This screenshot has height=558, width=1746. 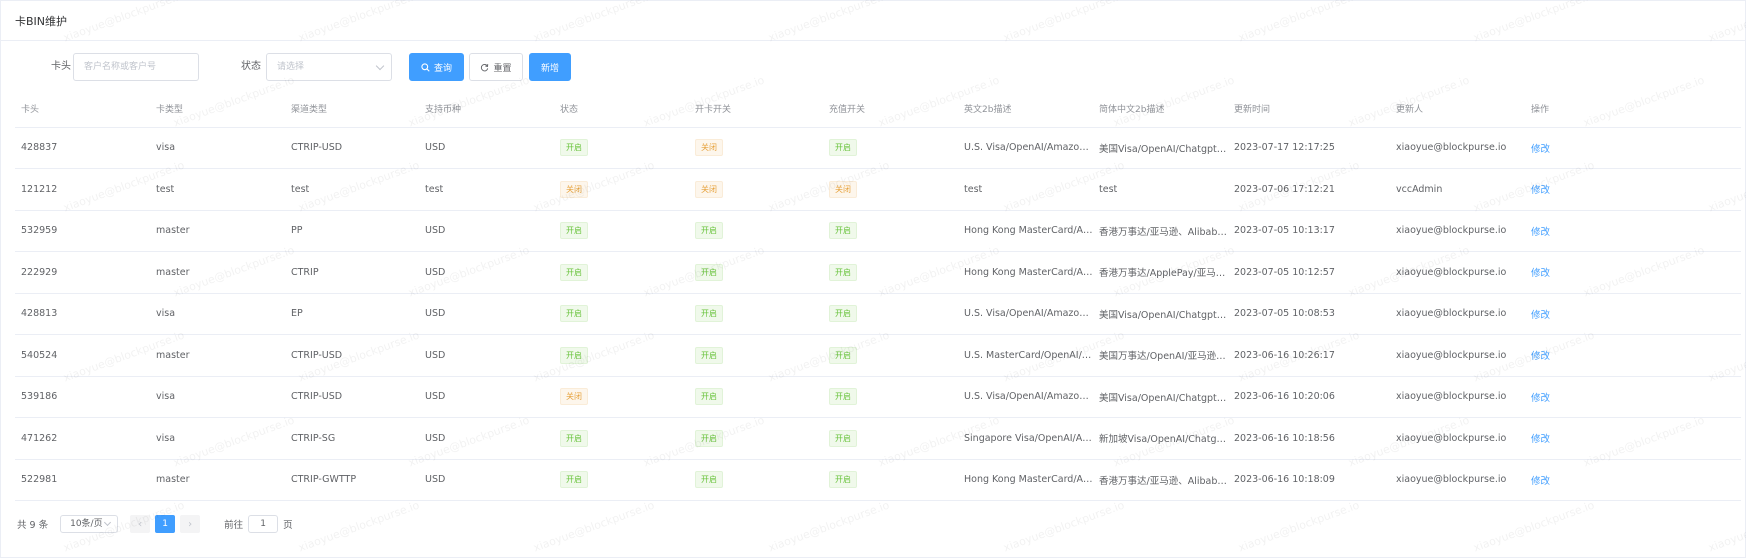 What do you see at coordinates (1309, 314) in the screenshot?
I see `cell-updated: 2023-07-05 10:08:53` at bounding box center [1309, 314].